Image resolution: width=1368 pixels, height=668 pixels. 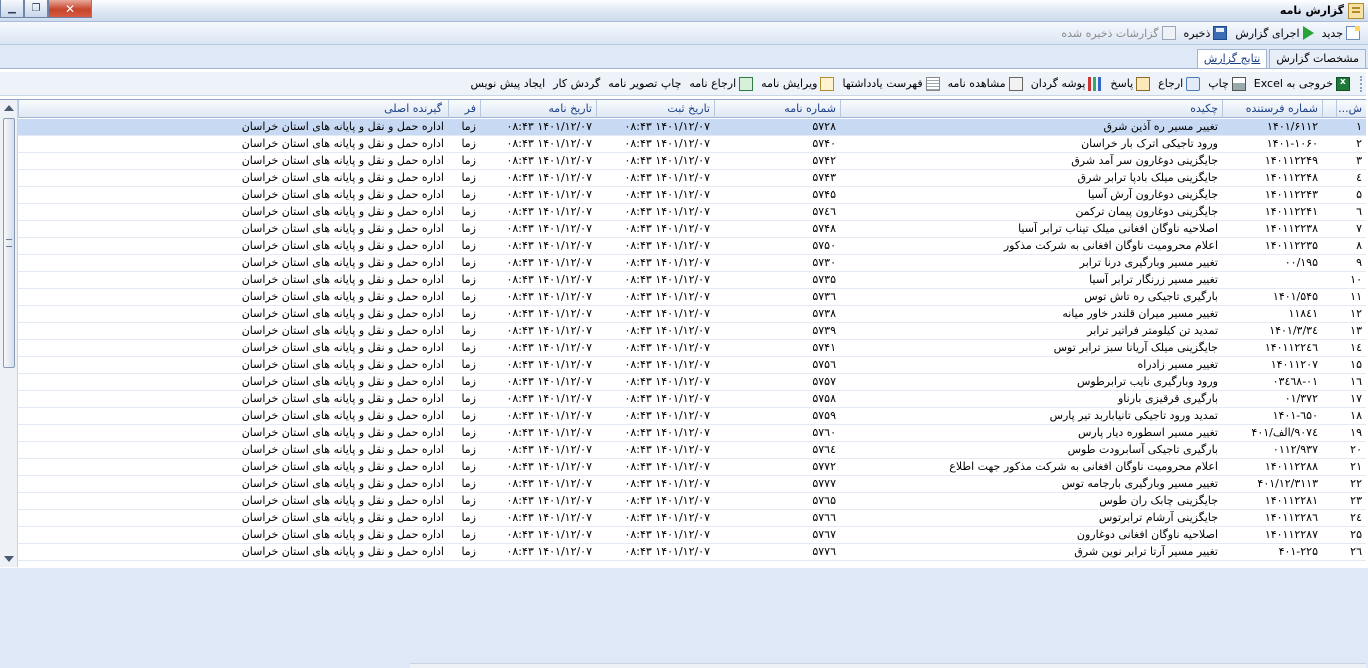 I want to click on minimize-icon: ▁, so click(x=12, y=9).